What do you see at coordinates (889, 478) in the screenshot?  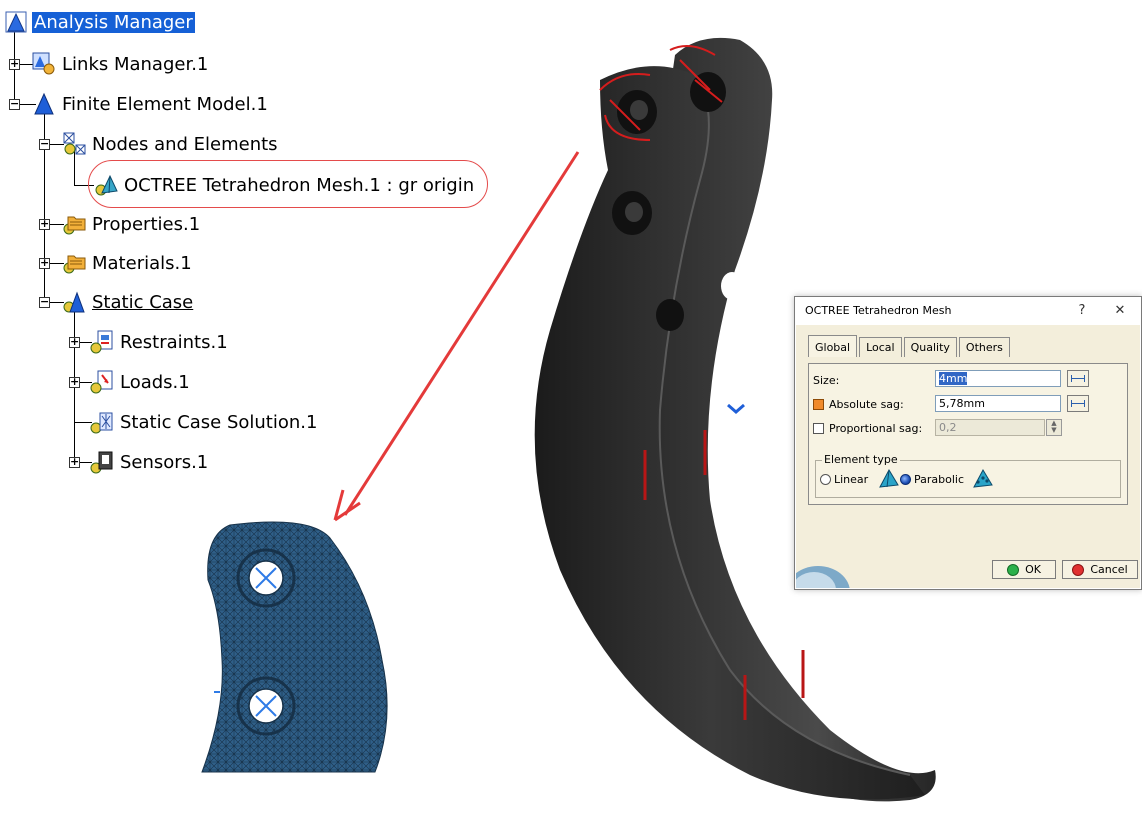 I see `linear-tetra-icon` at bounding box center [889, 478].